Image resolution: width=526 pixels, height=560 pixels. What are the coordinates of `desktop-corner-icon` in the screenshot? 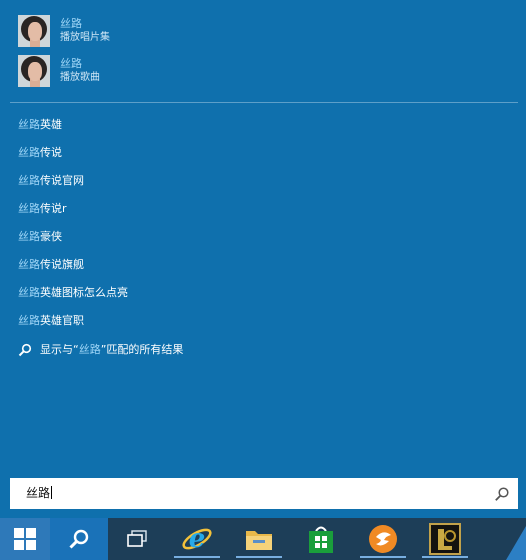 It's located at (516, 543).